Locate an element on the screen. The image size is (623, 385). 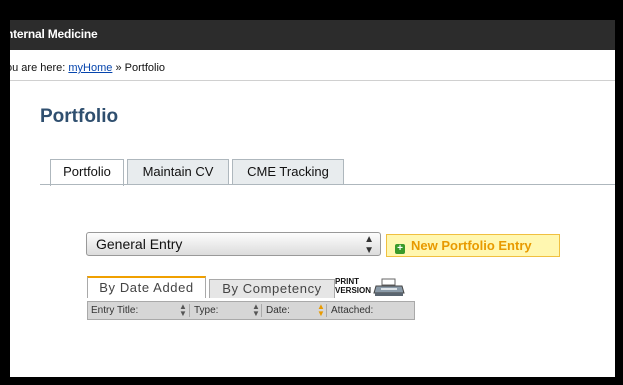
breadcrumb-home-link: myHome is located at coordinates (90, 68).